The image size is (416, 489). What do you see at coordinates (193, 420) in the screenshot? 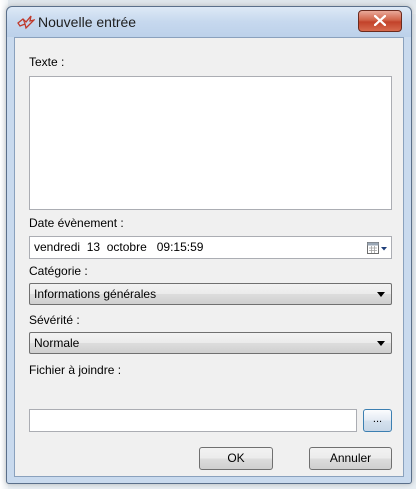
I see `attachment-field` at bounding box center [193, 420].